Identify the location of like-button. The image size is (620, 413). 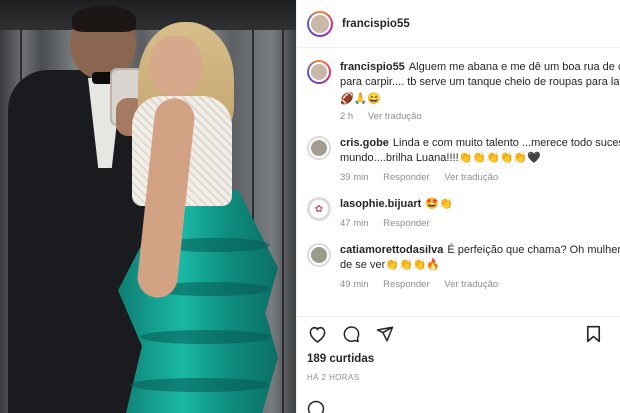
(317, 334).